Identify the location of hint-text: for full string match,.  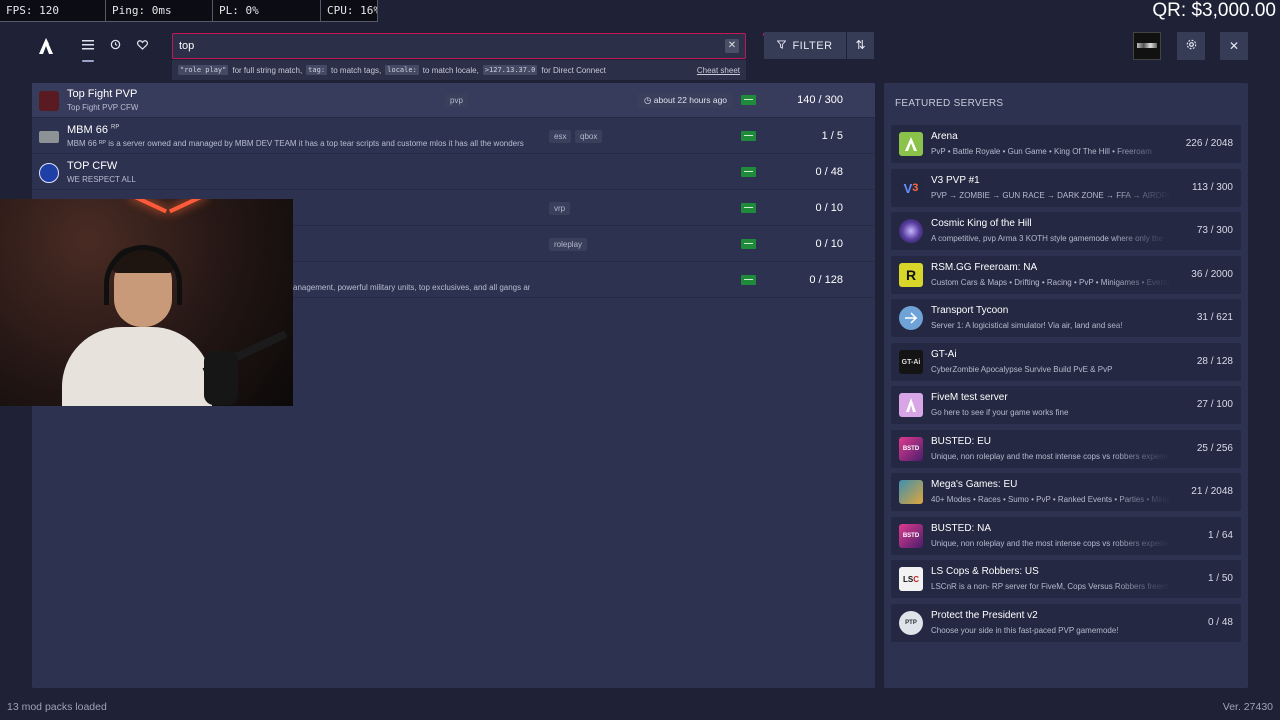
(267, 70).